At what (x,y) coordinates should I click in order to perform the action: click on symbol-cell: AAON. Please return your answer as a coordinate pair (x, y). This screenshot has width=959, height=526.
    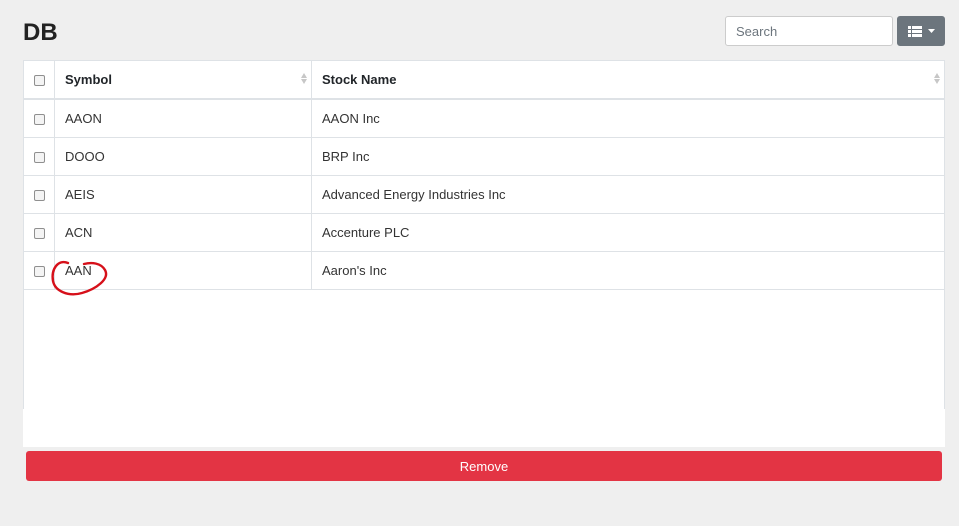
    Looking at the image, I should click on (183, 118).